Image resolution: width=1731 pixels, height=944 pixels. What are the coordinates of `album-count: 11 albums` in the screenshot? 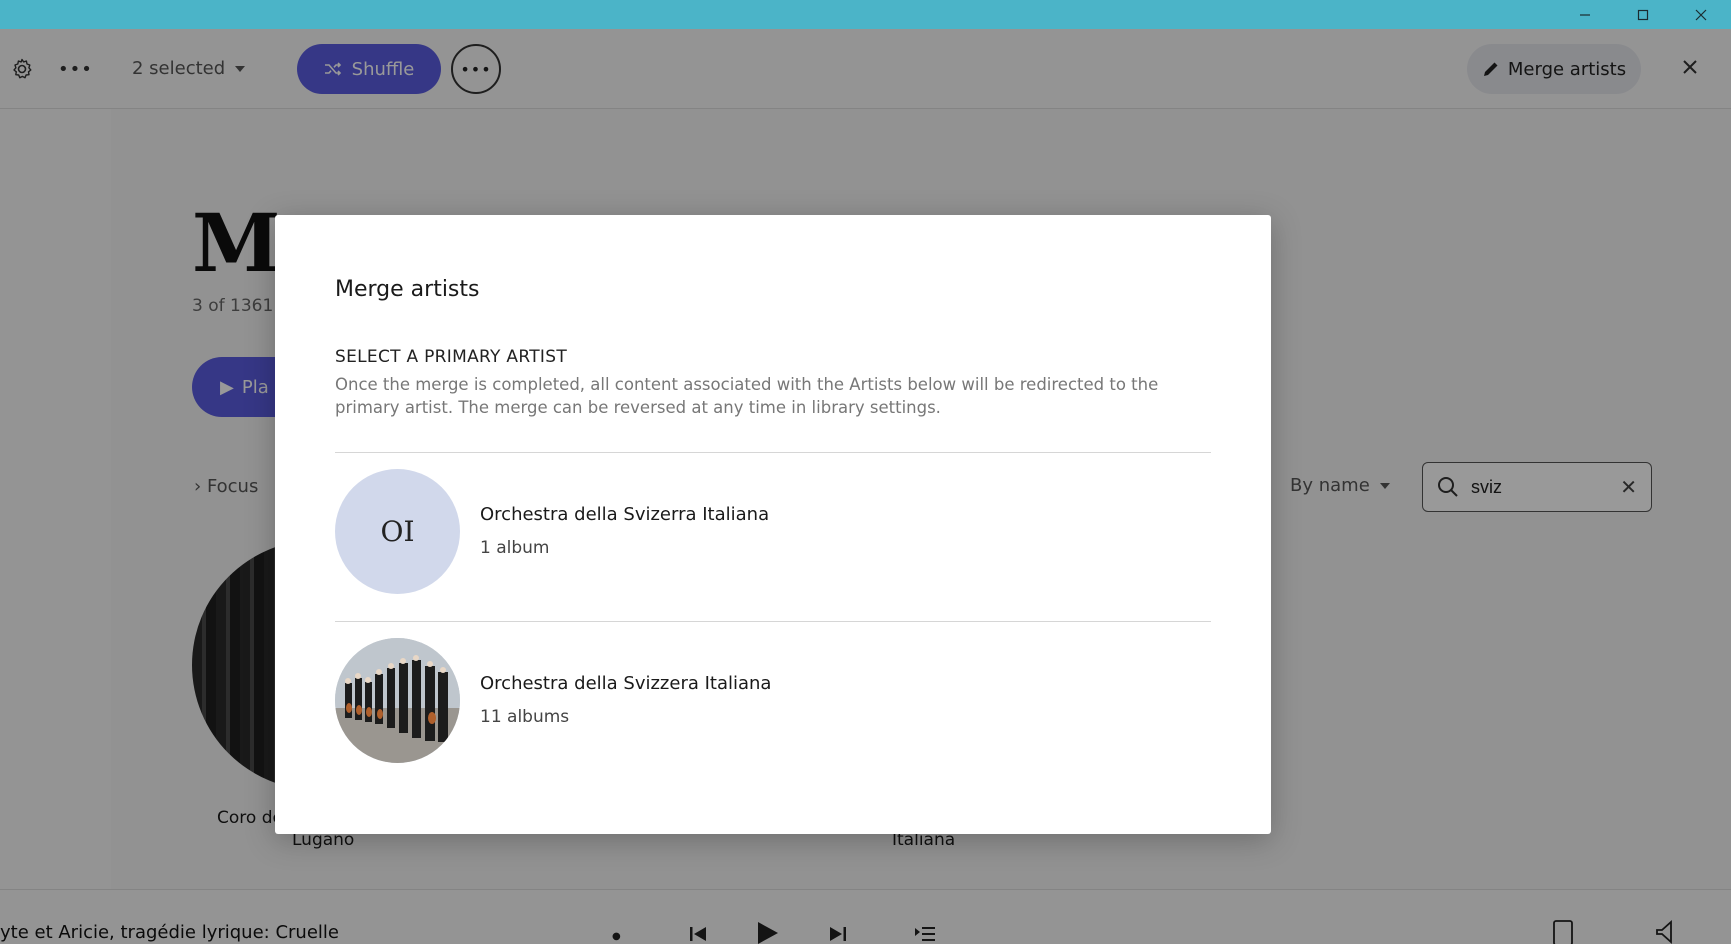 It's located at (525, 717).